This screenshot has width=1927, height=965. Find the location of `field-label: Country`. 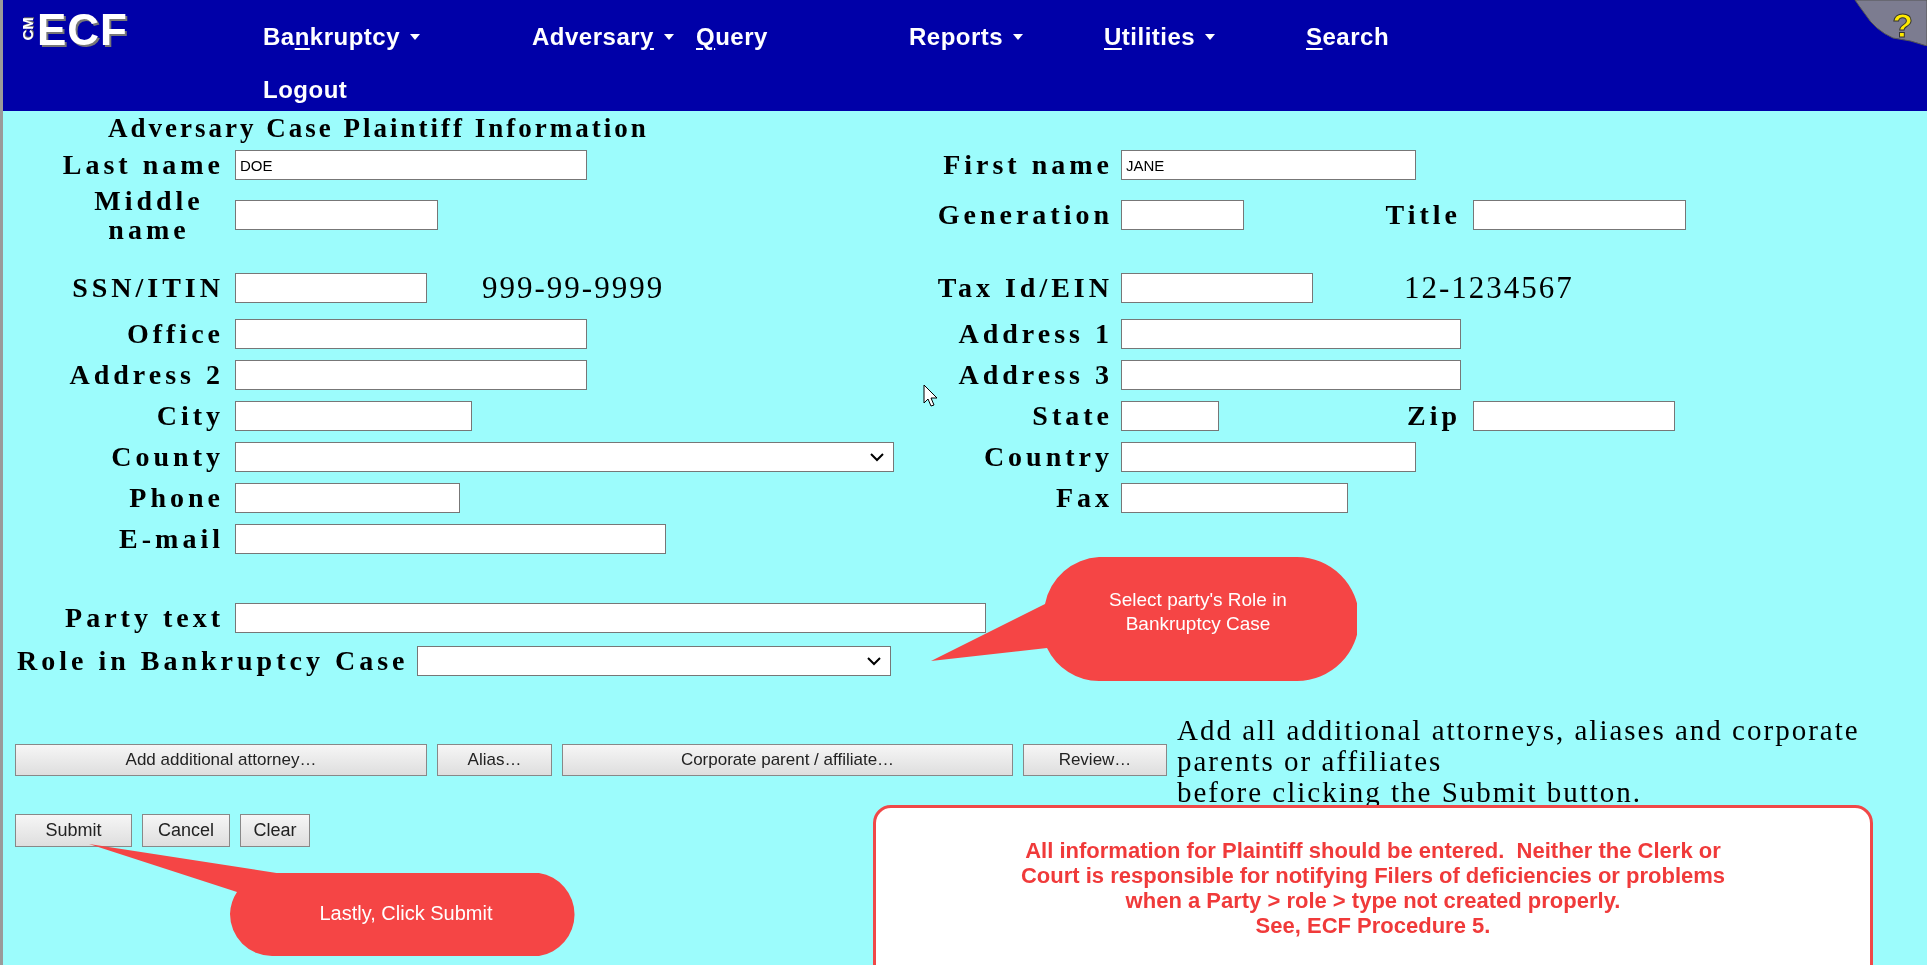

field-label: Country is located at coordinates (1048, 456).